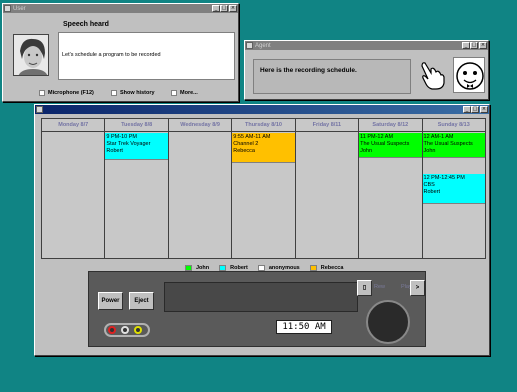  What do you see at coordinates (200, 125) in the screenshot?
I see `day-header: Wednesday 8/9` at bounding box center [200, 125].